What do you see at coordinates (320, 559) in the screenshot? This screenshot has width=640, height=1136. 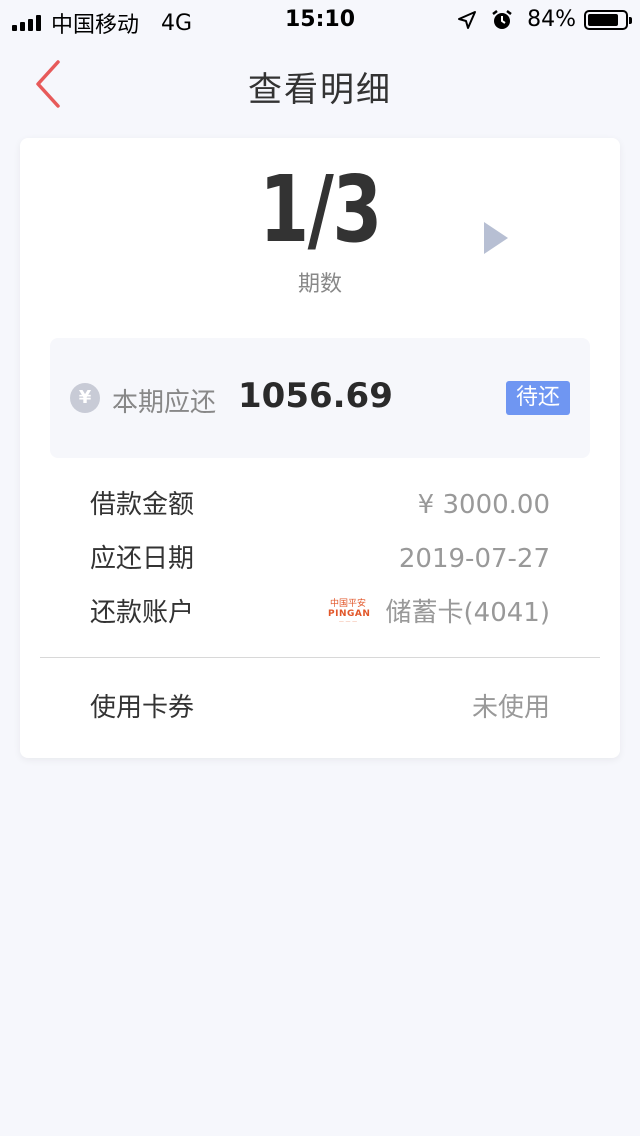 I see `due-date-row: 应还日期 2019-07-27` at bounding box center [320, 559].